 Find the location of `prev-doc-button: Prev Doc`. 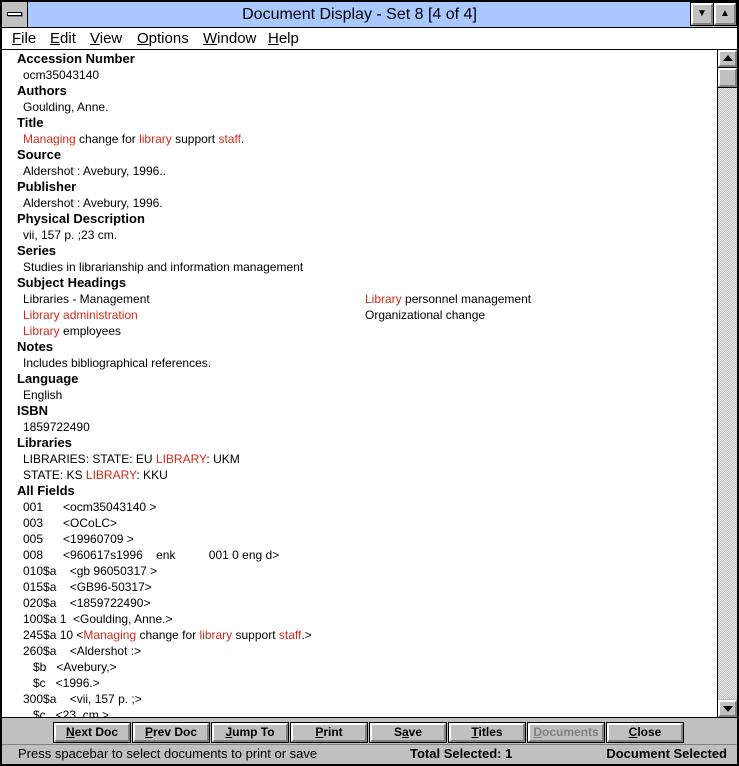

prev-doc-button: Prev Doc is located at coordinates (171, 732).